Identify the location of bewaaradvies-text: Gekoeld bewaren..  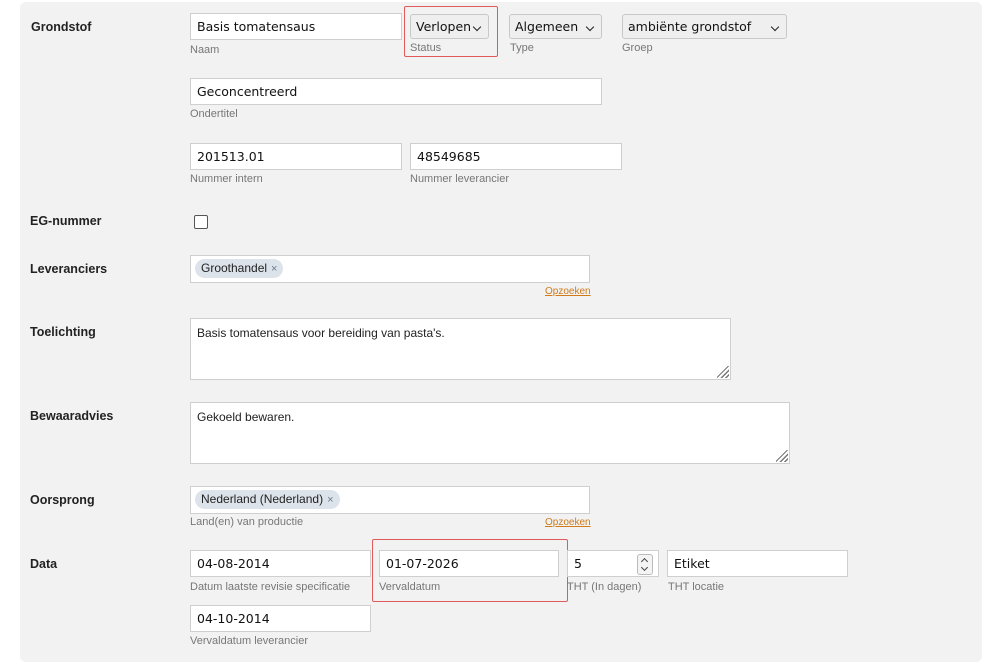
(246, 417).